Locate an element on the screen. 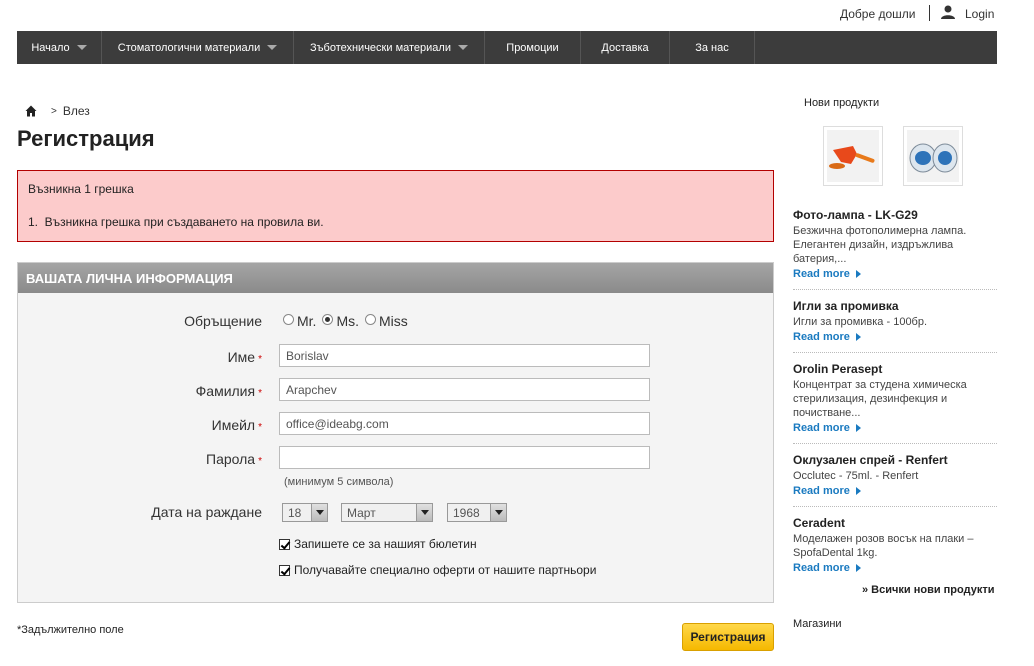 The width and height of the screenshot is (1034, 666). first-name-field is located at coordinates (464, 355).